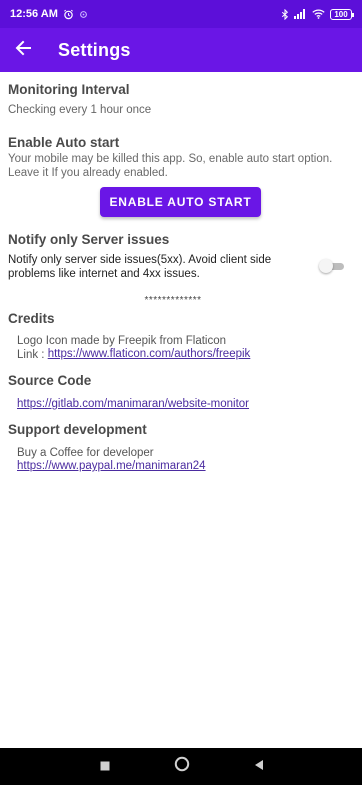 The image size is (362, 785). I want to click on status-left: 12:56 AM, so click(49, 14).